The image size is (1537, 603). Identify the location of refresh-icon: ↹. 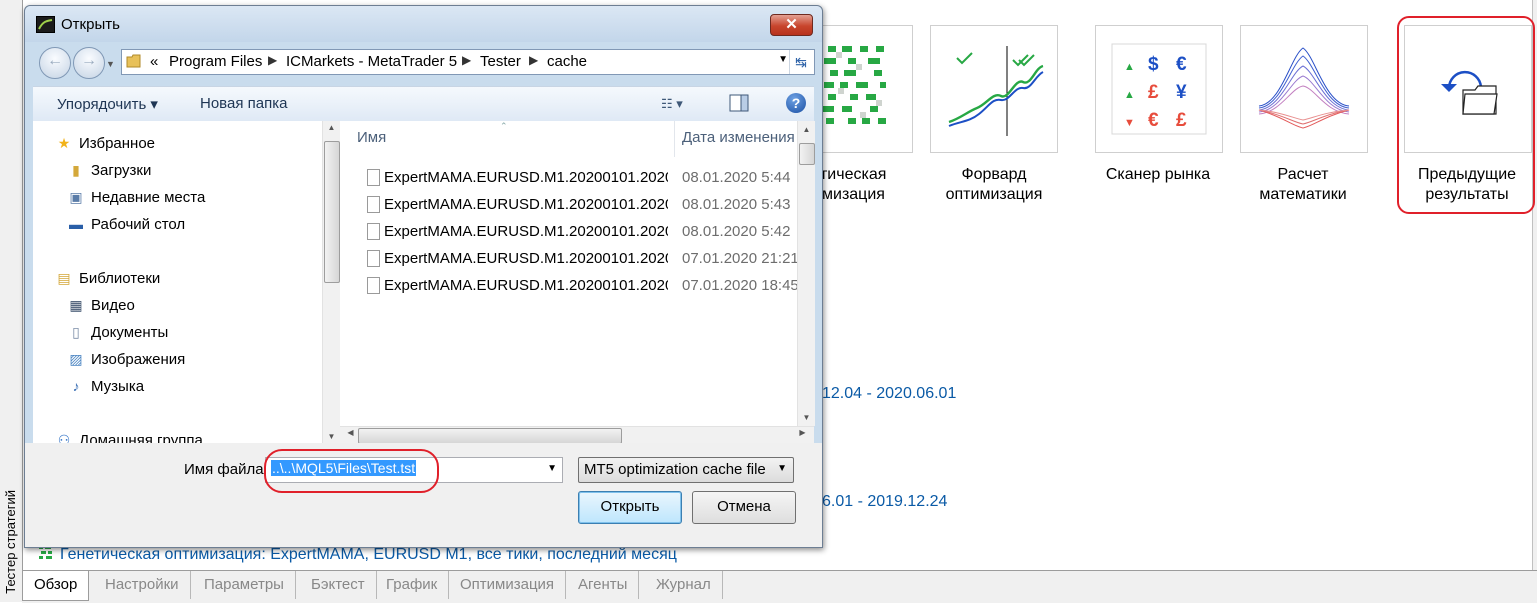
(800, 62).